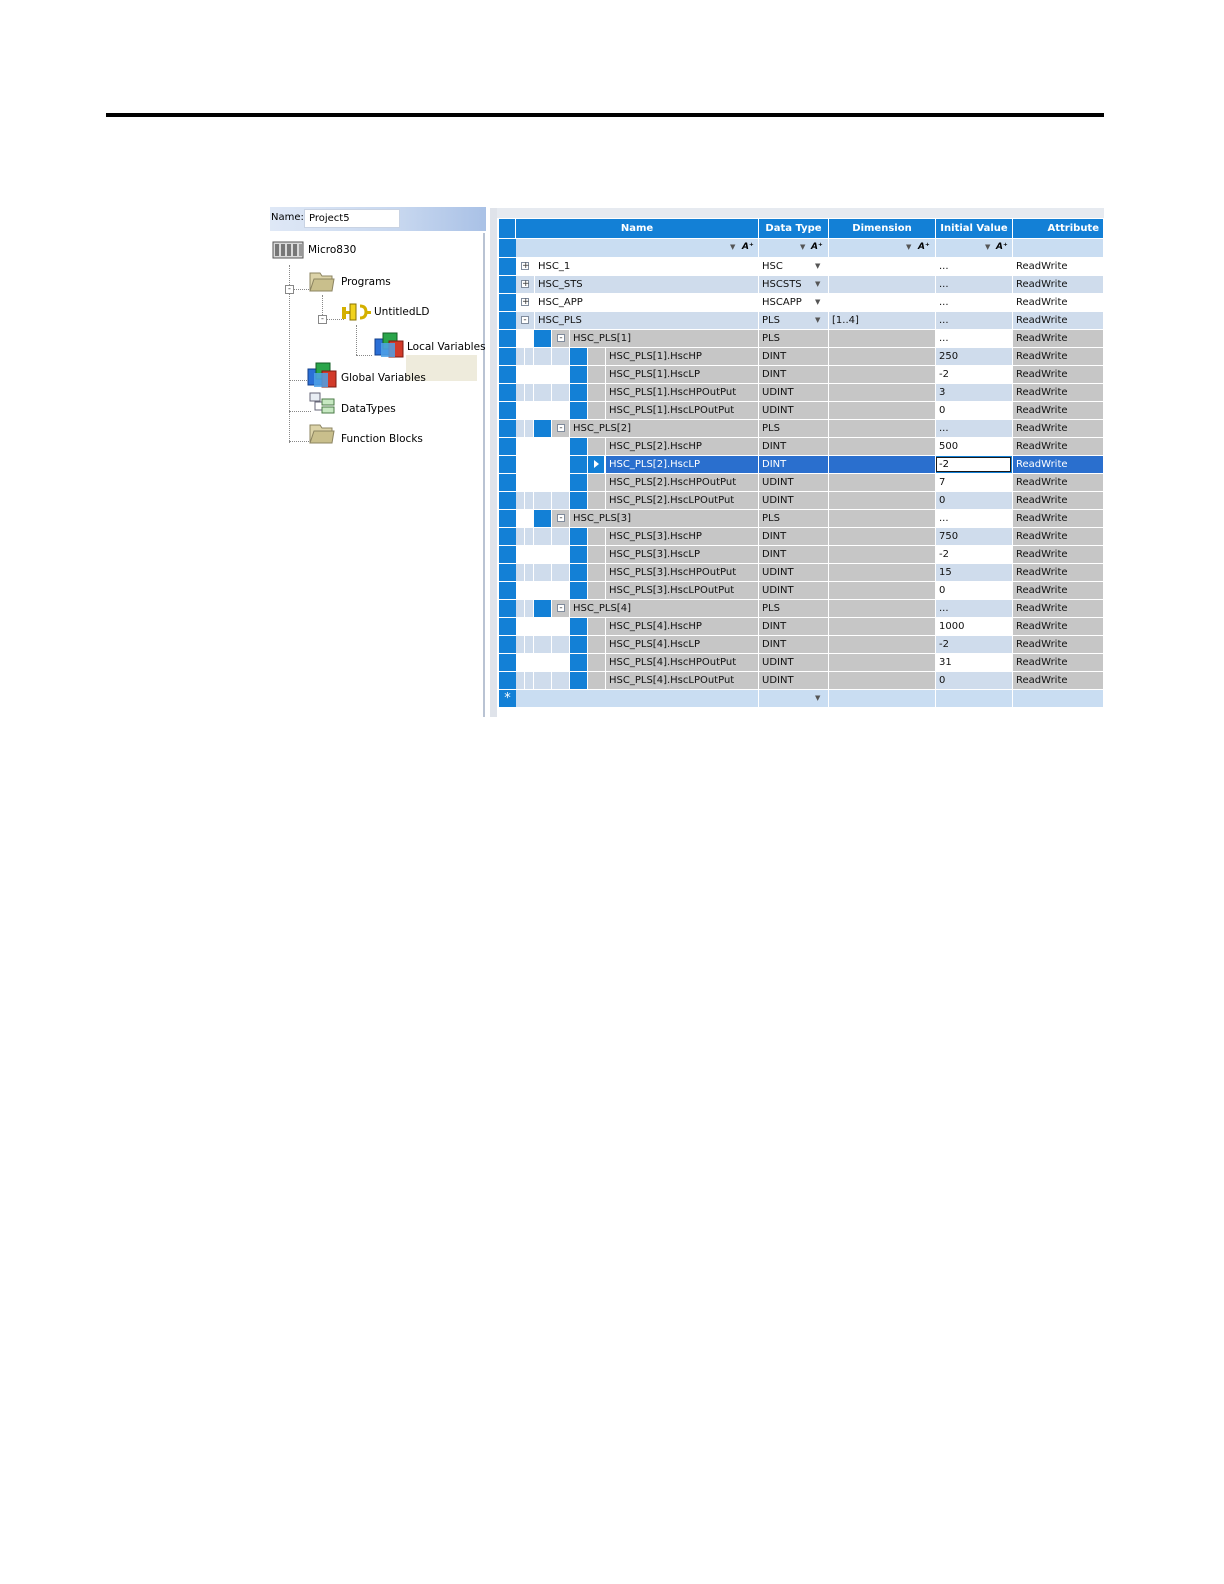  I want to click on filter-data-type: ▼ A⁺, so click(794, 248).